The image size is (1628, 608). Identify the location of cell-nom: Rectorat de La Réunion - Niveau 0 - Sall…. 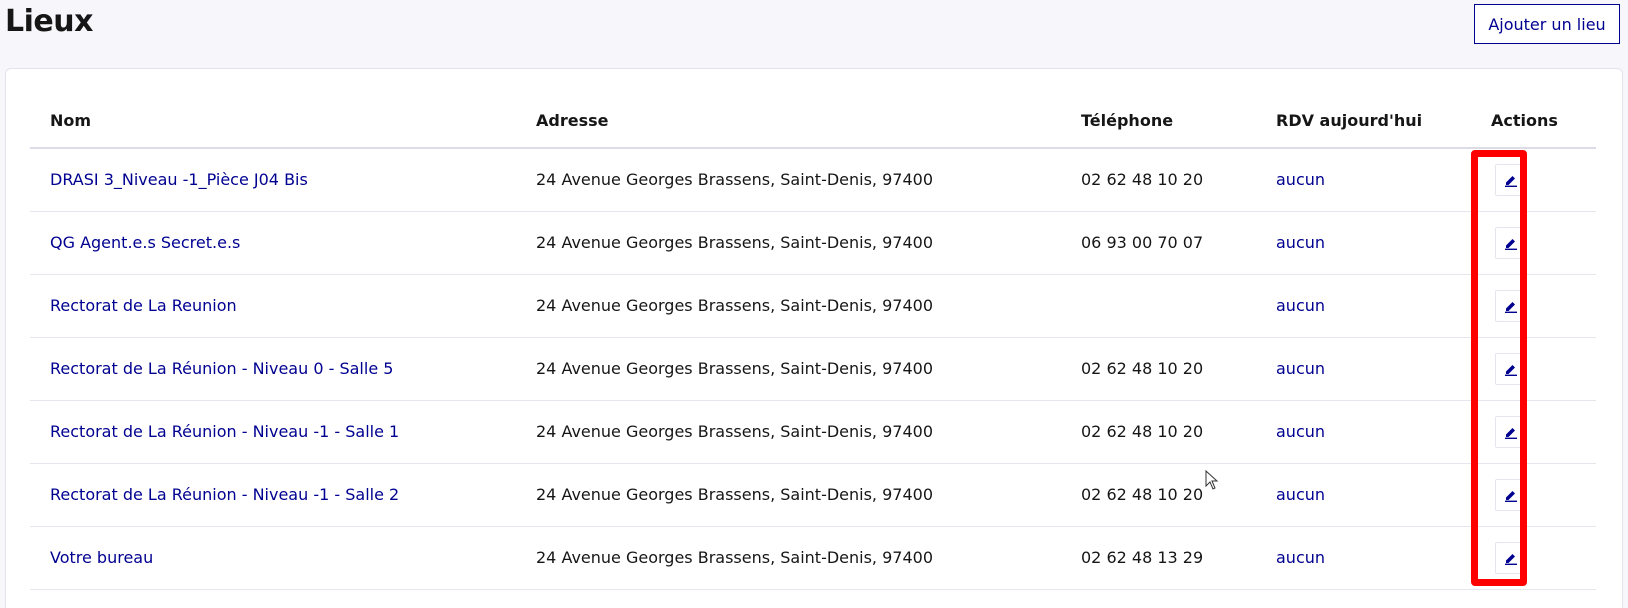
(273, 369).